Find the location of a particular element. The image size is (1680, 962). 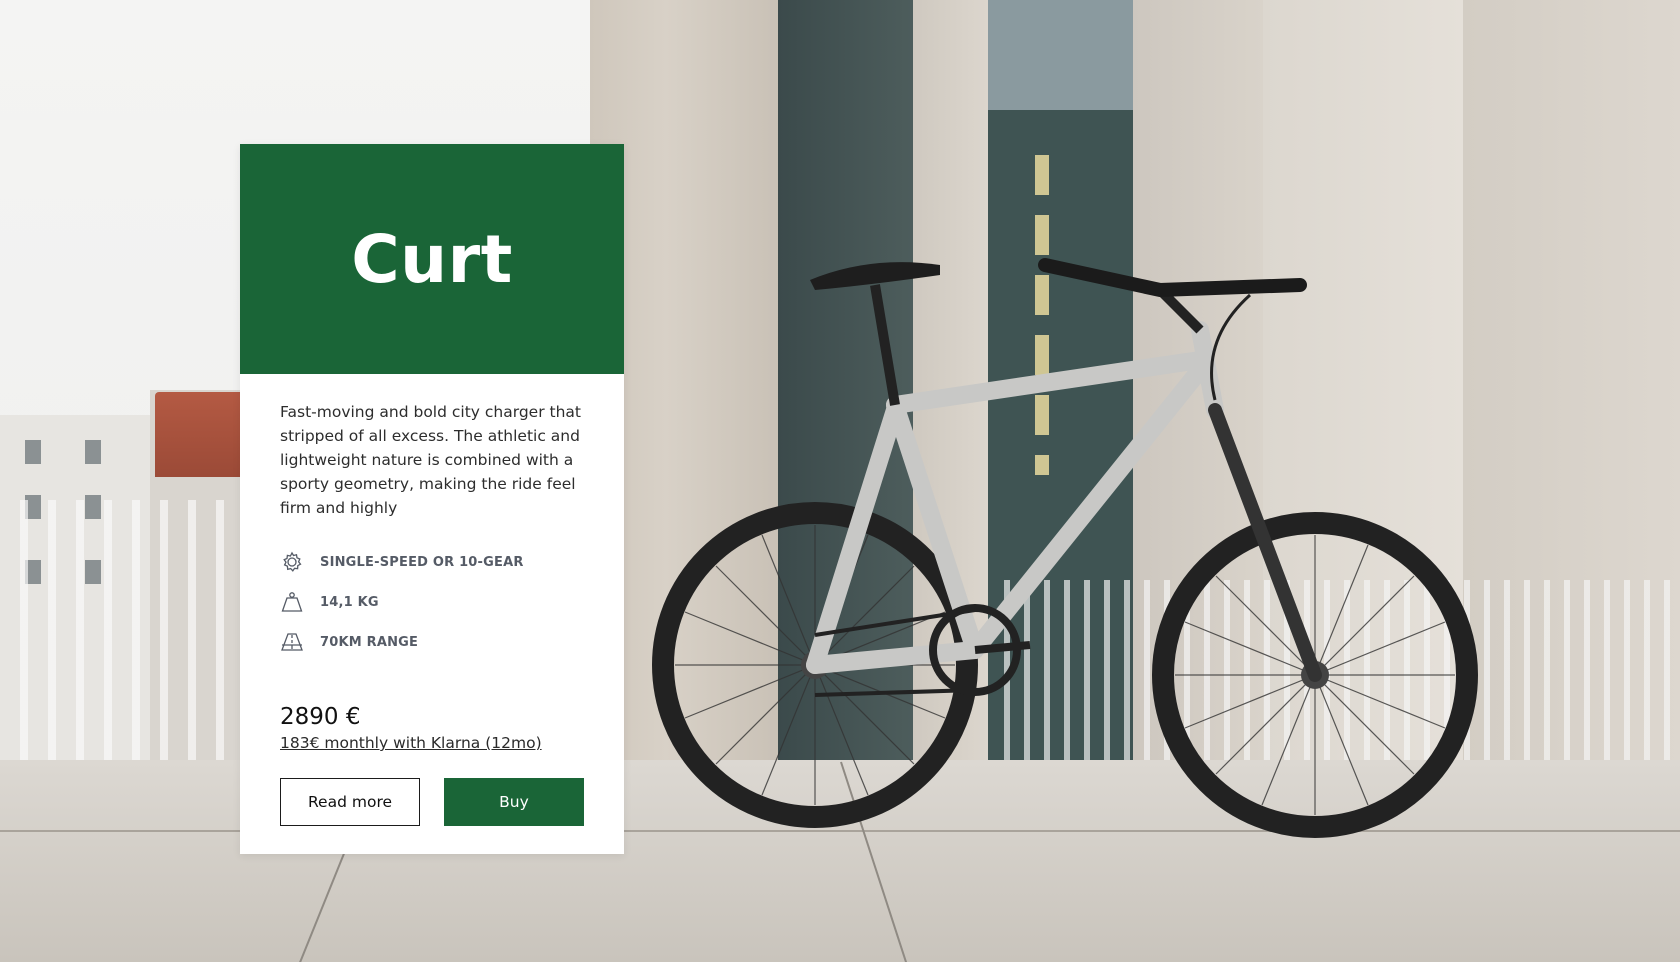

product-title: Curt is located at coordinates (432, 259).